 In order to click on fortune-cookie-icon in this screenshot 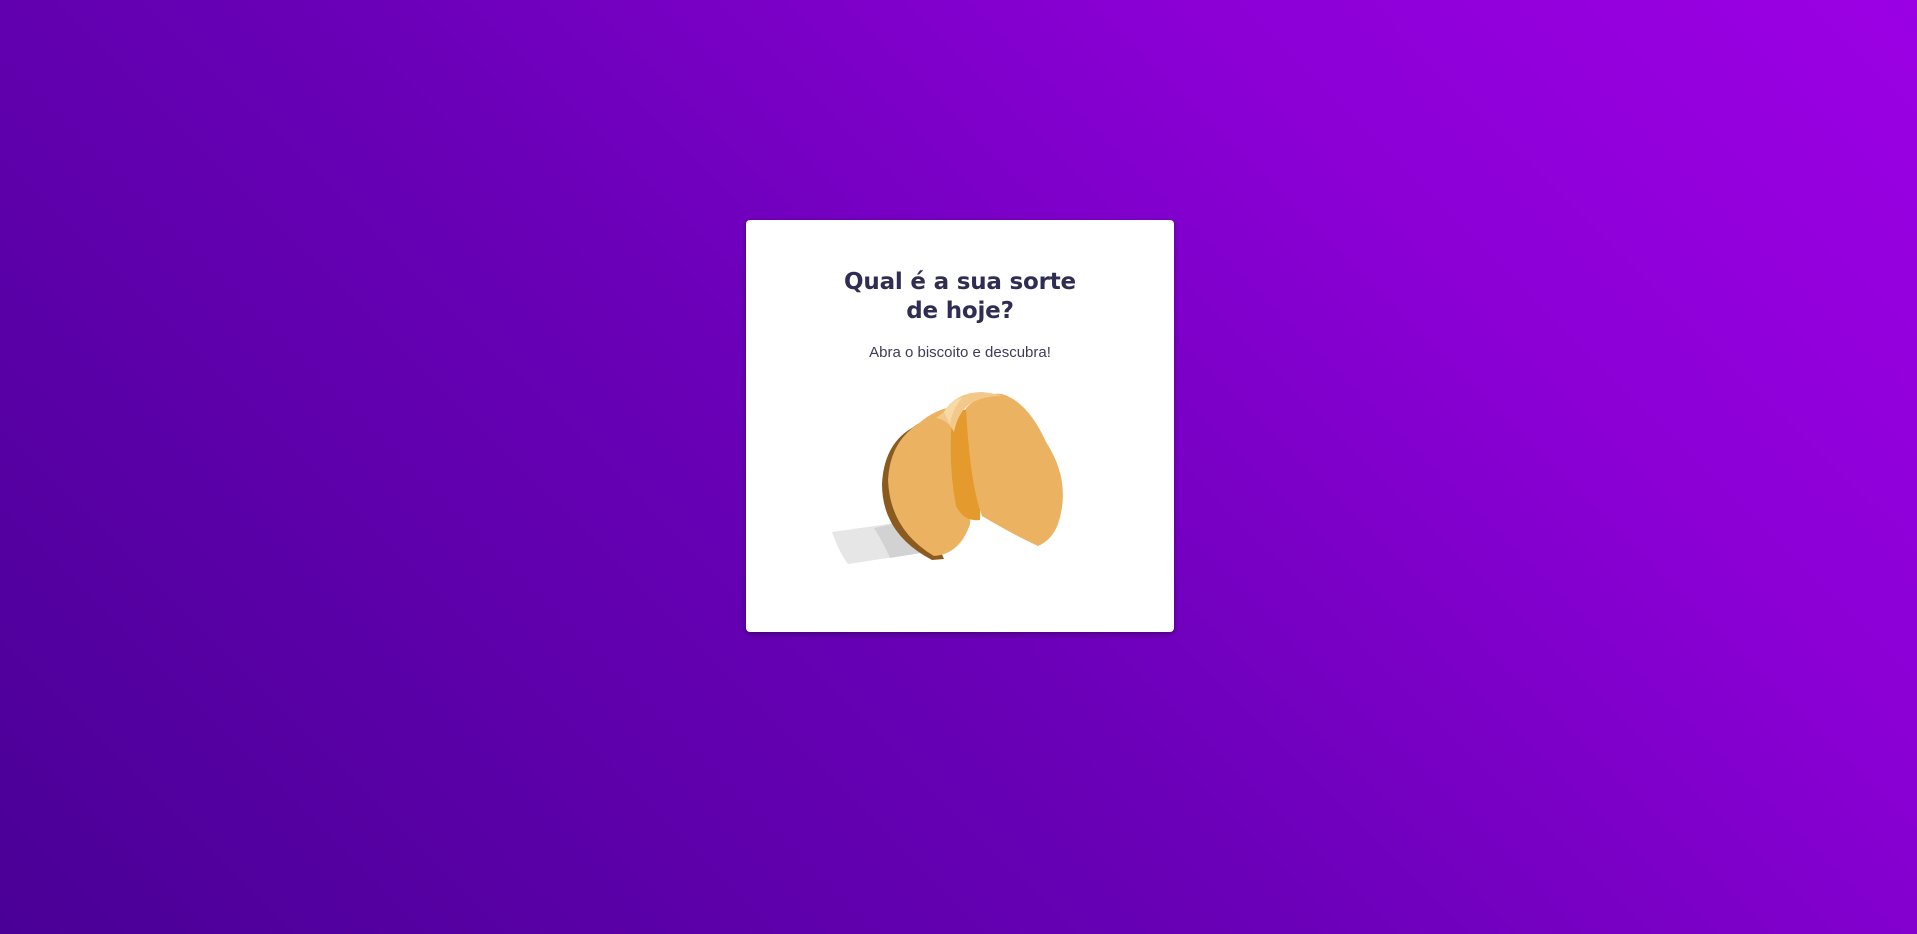, I will do `click(960, 484)`.